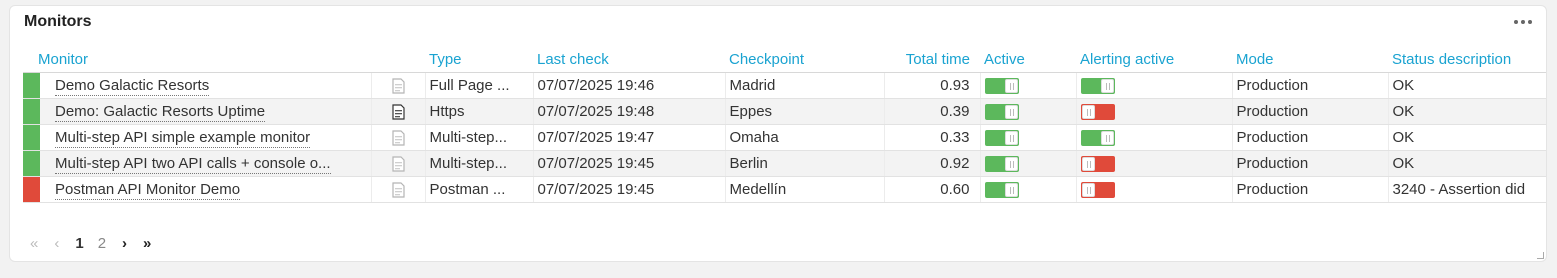 Image resolution: width=1557 pixels, height=278 pixels. I want to click on document-icon-dark, so click(398, 112).